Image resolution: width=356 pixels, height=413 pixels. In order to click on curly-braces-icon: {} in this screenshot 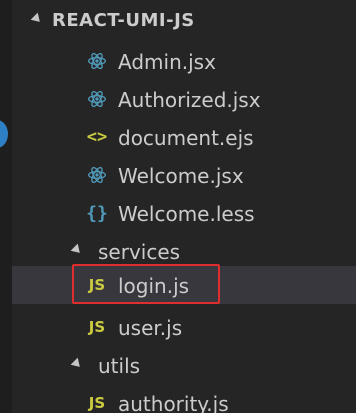, I will do `click(97, 213)`.